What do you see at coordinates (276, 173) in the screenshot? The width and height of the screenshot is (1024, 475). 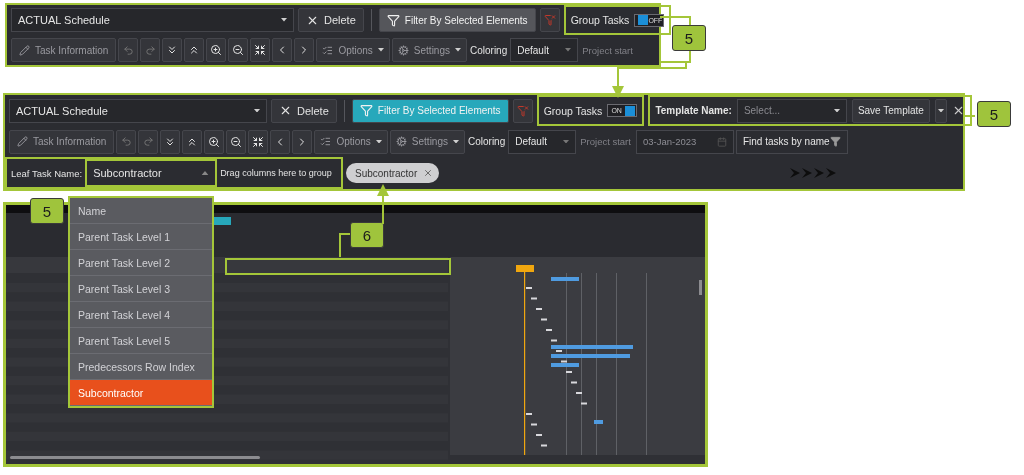 I see `group-drop-hint: Drag columns here to group` at bounding box center [276, 173].